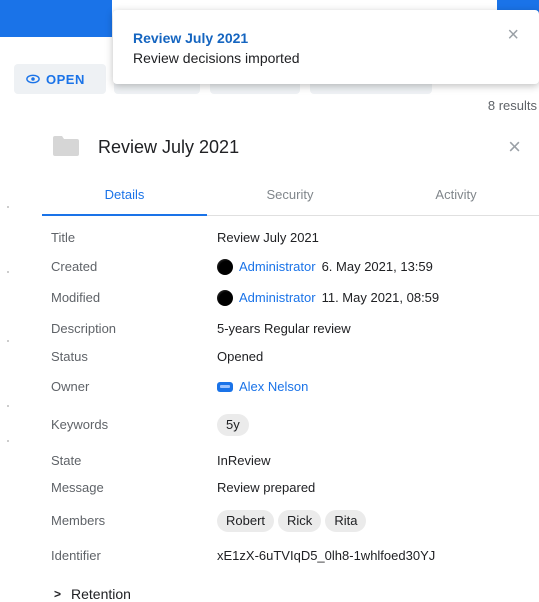  I want to click on member-chip: Robert, so click(246, 521).